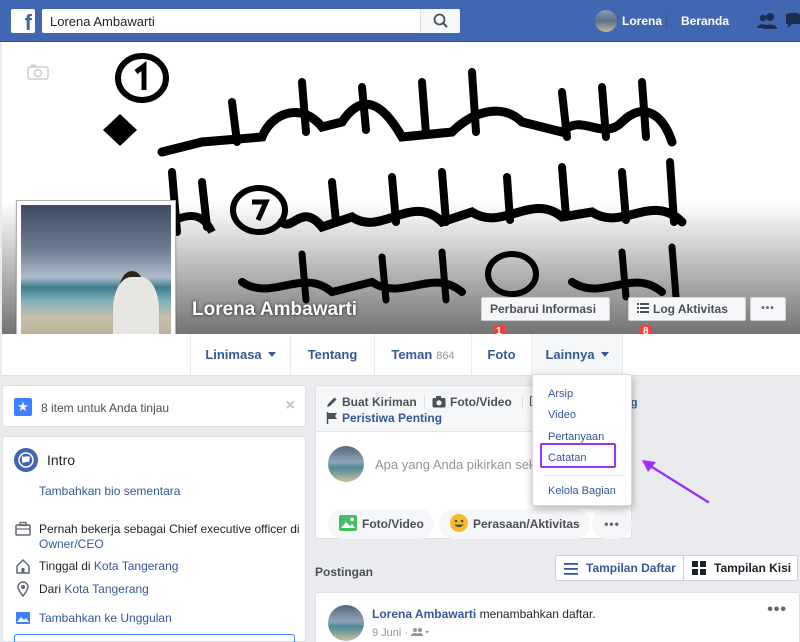 The height and width of the screenshot is (642, 800). I want to click on search-box, so click(251, 21).